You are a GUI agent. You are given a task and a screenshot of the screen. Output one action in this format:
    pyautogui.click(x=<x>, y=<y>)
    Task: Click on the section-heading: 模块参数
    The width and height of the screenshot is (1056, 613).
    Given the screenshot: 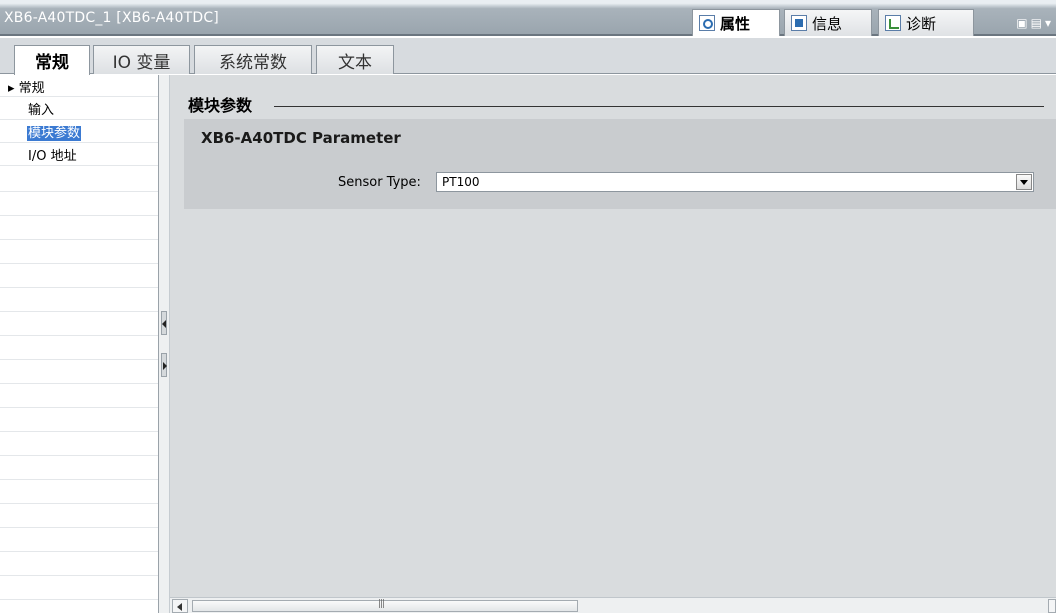 What is the action you would take?
    pyautogui.click(x=220, y=105)
    